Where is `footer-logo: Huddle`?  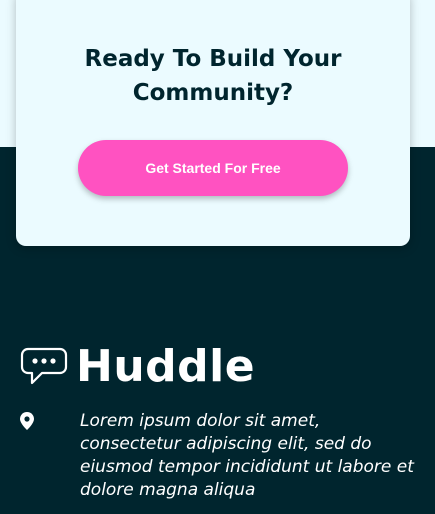
footer-logo: Huddle is located at coordinates (137, 367).